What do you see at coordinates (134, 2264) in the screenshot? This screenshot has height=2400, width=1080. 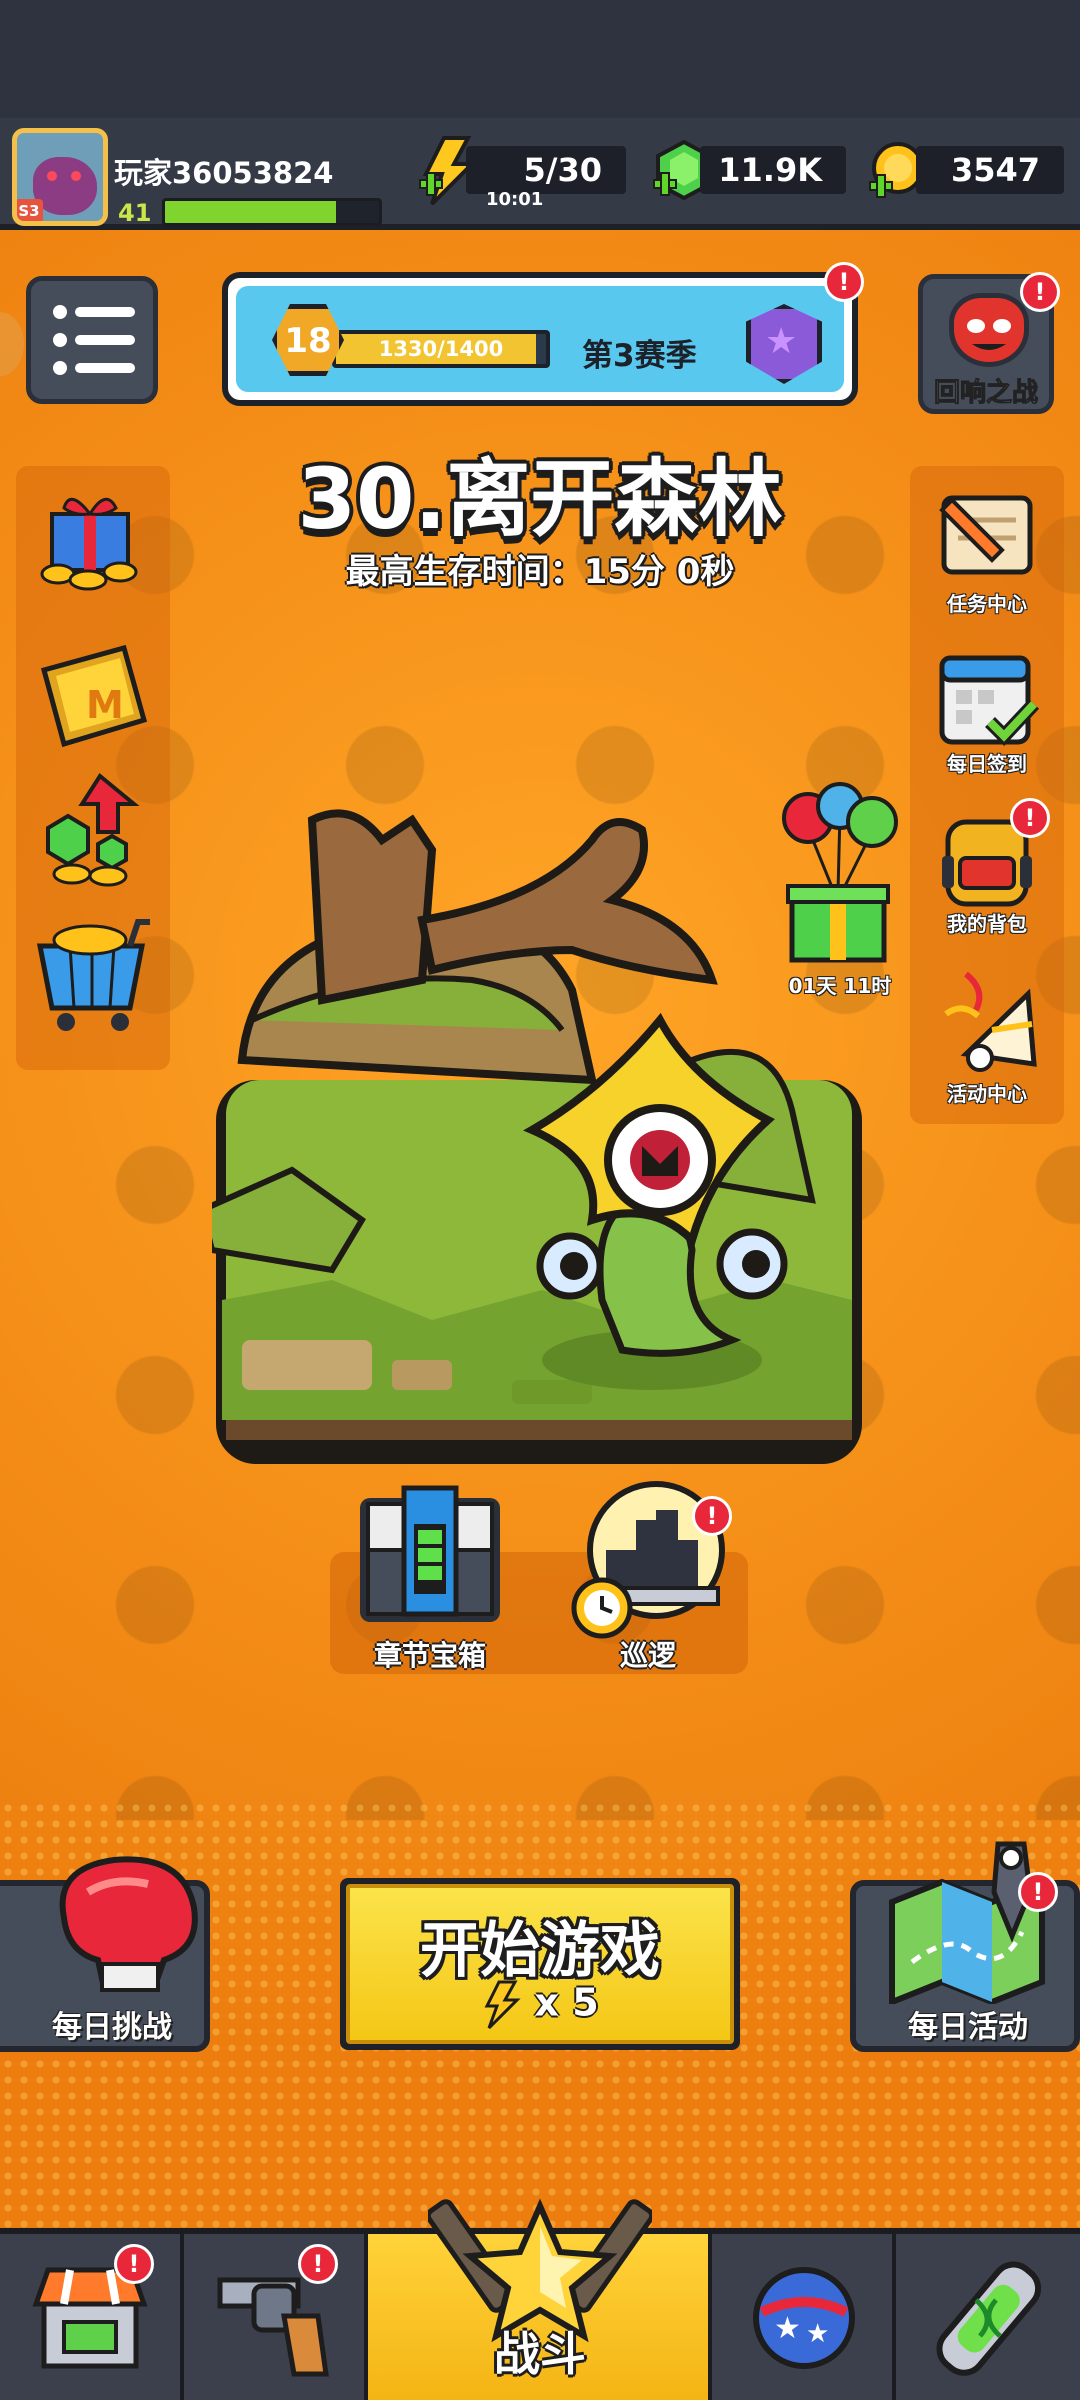 I see `shop-alert-badge: !` at bounding box center [134, 2264].